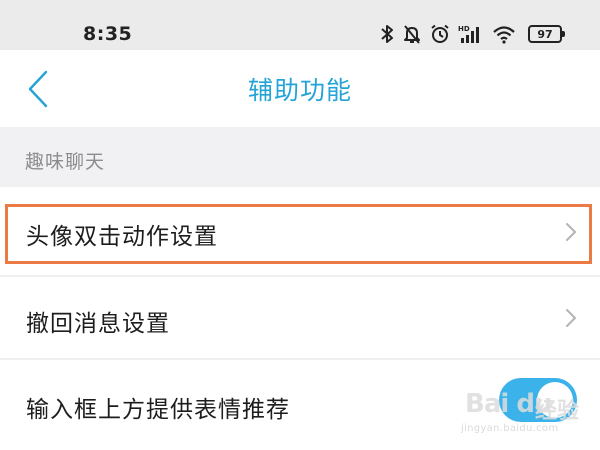 This screenshot has width=600, height=450. I want to click on alarm-icon, so click(440, 33).